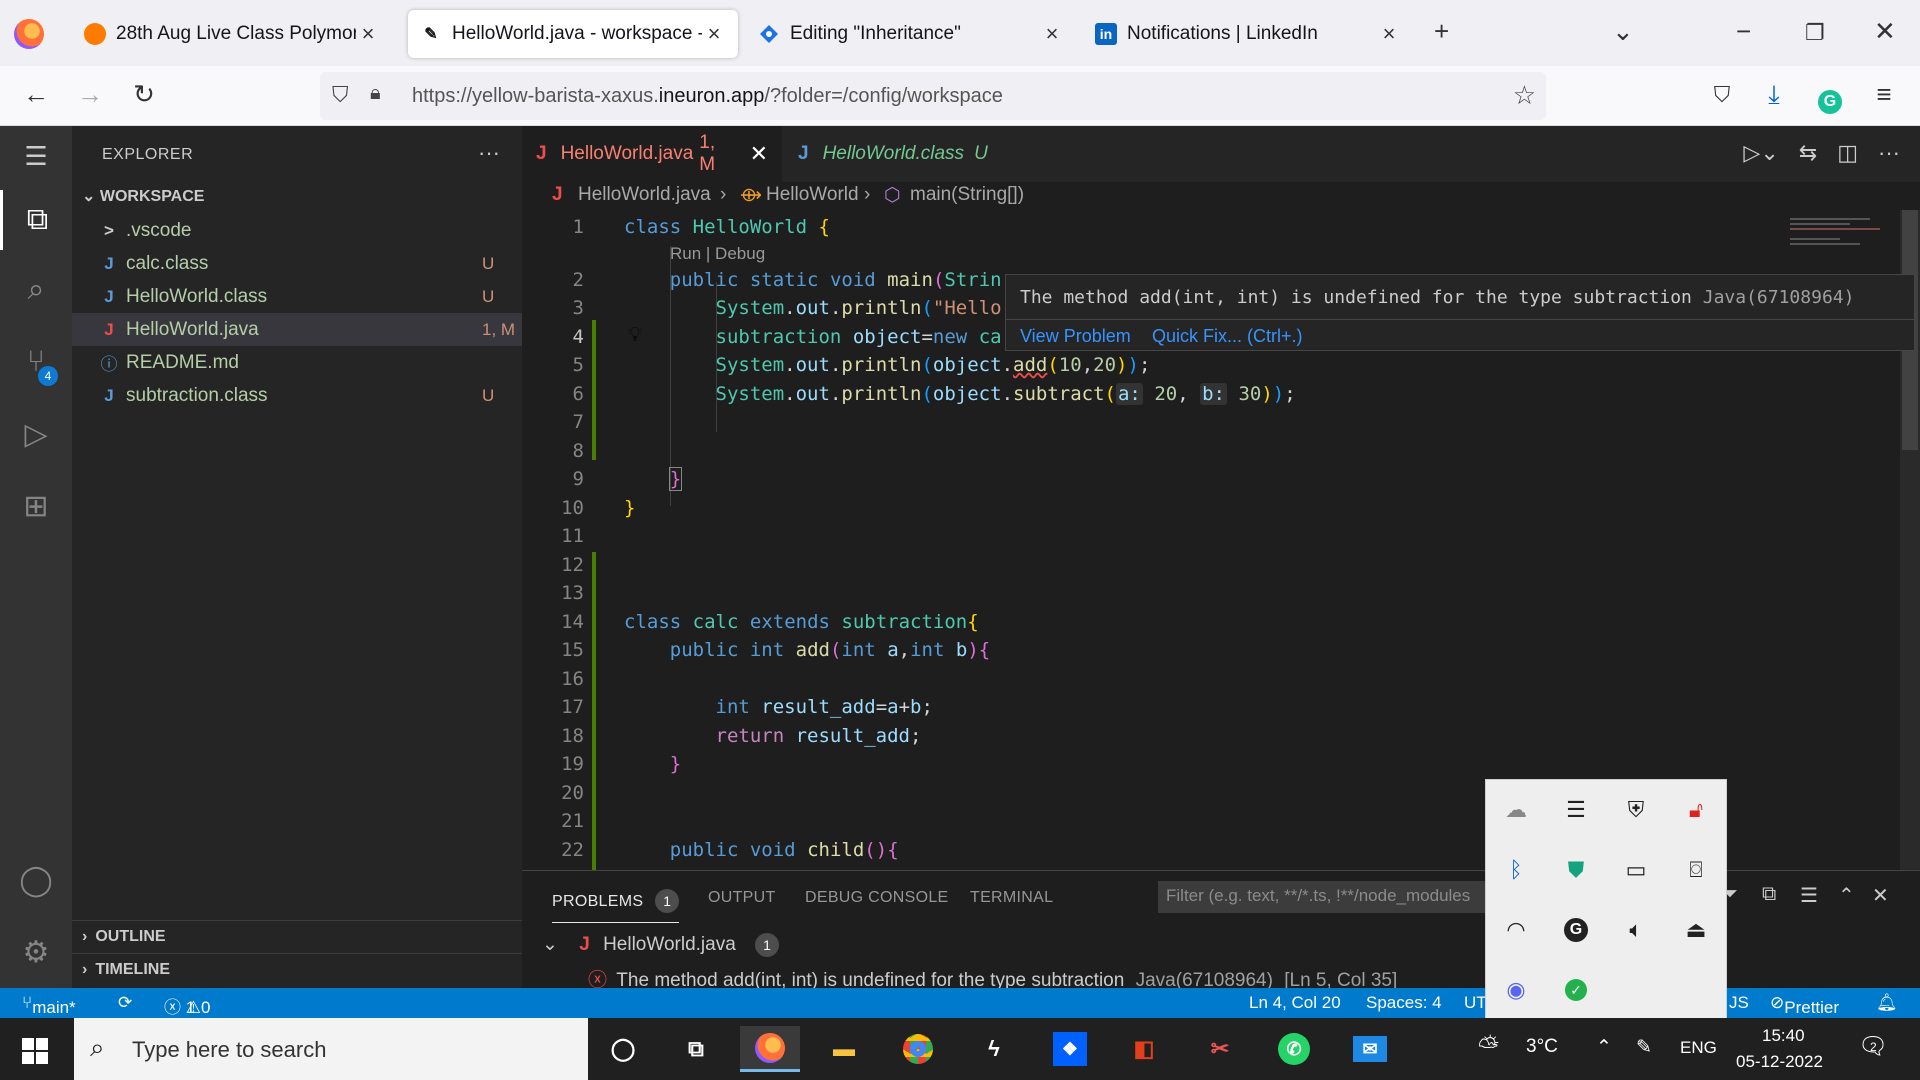 Image resolution: width=1920 pixels, height=1080 pixels. I want to click on maximize-panel-icon: ⌃, so click(1846, 895).